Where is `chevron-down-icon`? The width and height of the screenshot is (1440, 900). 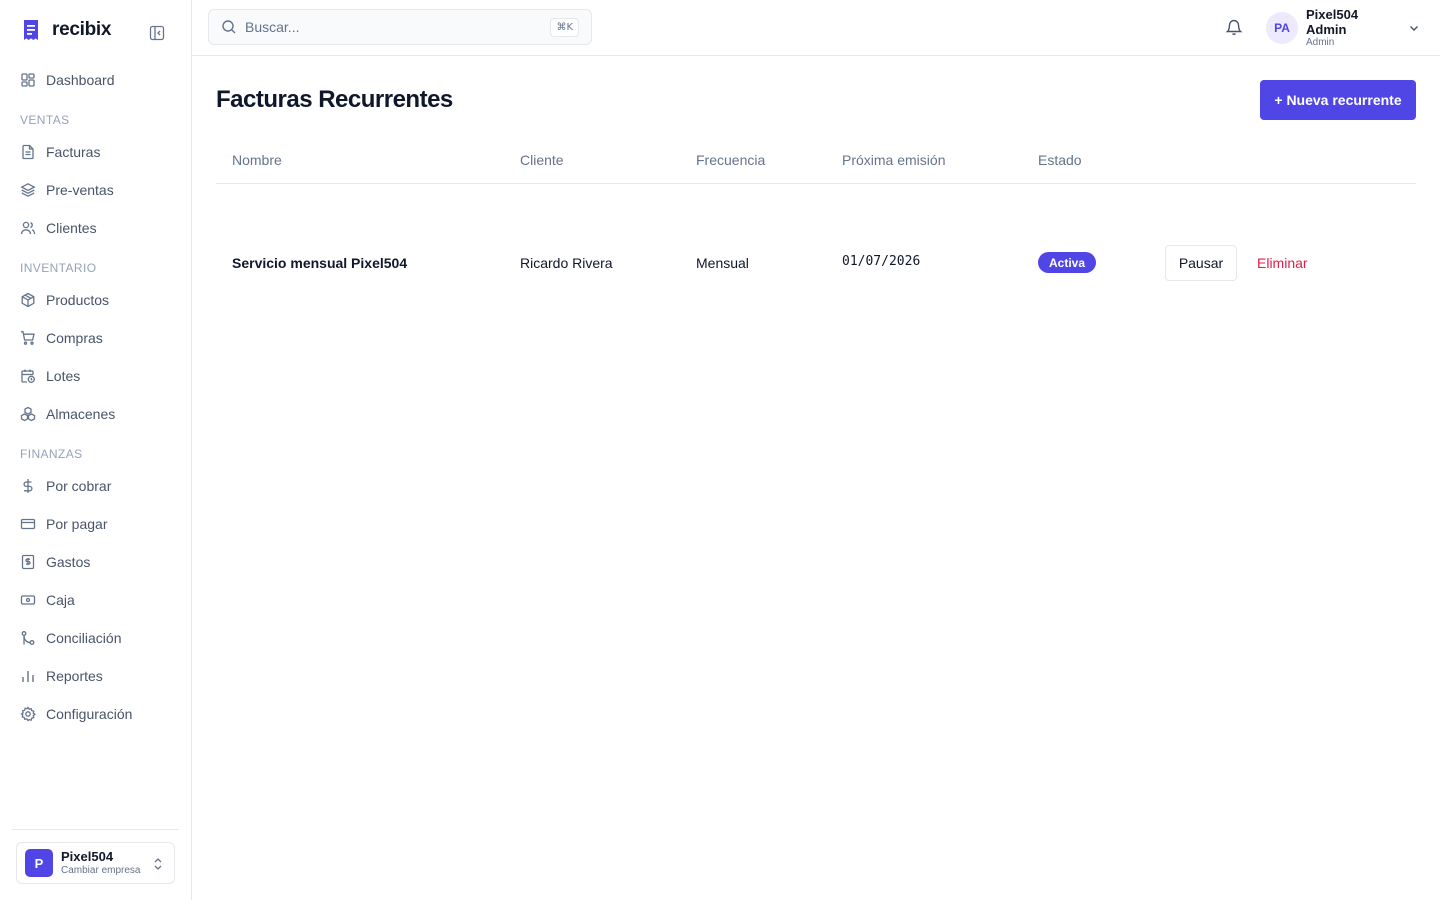
chevron-down-icon is located at coordinates (1414, 28).